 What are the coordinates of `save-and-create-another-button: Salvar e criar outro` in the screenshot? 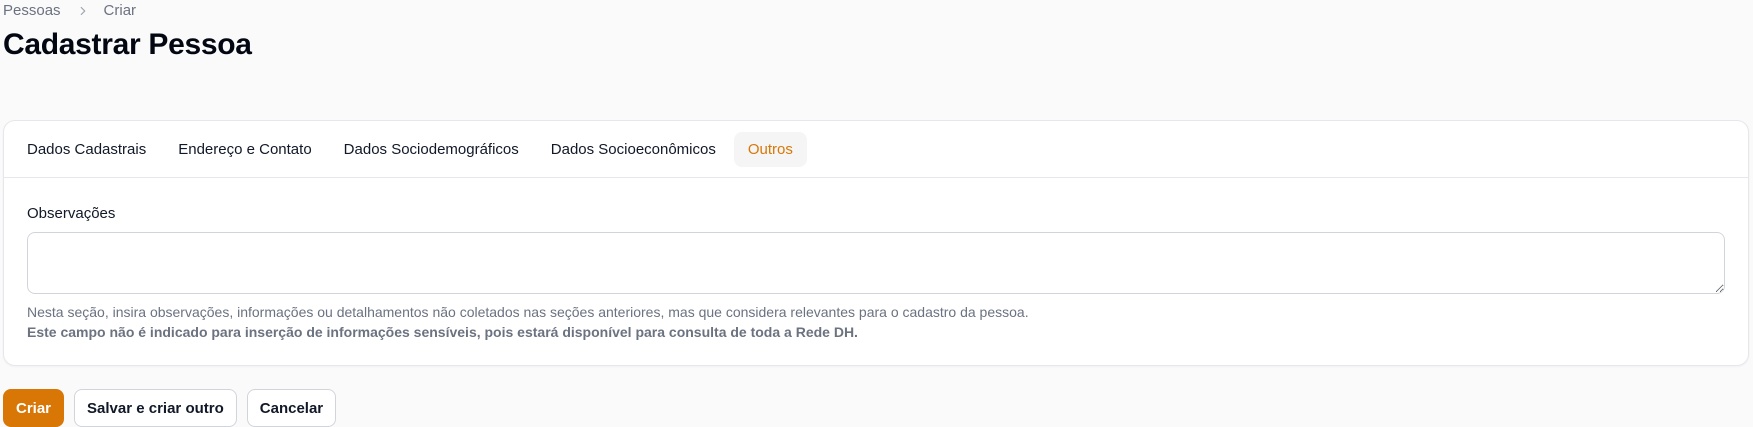 It's located at (155, 408).